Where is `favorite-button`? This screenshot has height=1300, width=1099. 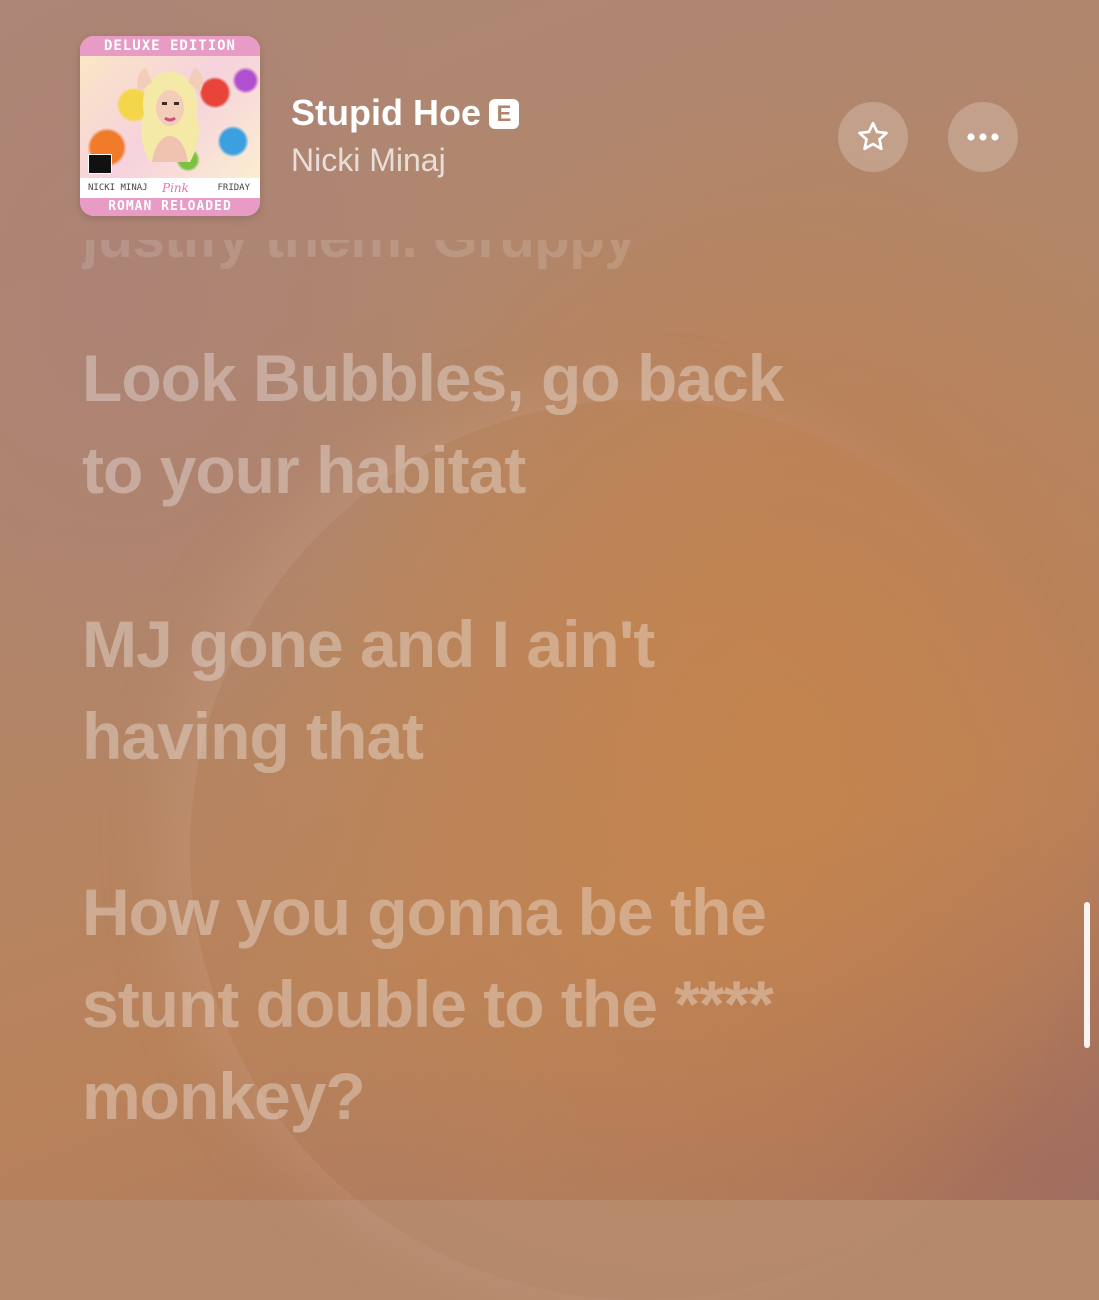
favorite-button is located at coordinates (873, 137).